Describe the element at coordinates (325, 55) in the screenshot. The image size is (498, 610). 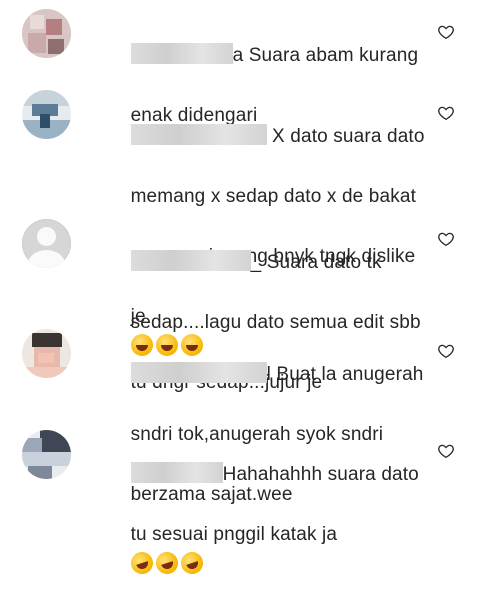
I see `comment-line: a Suara abam kurang` at that location.